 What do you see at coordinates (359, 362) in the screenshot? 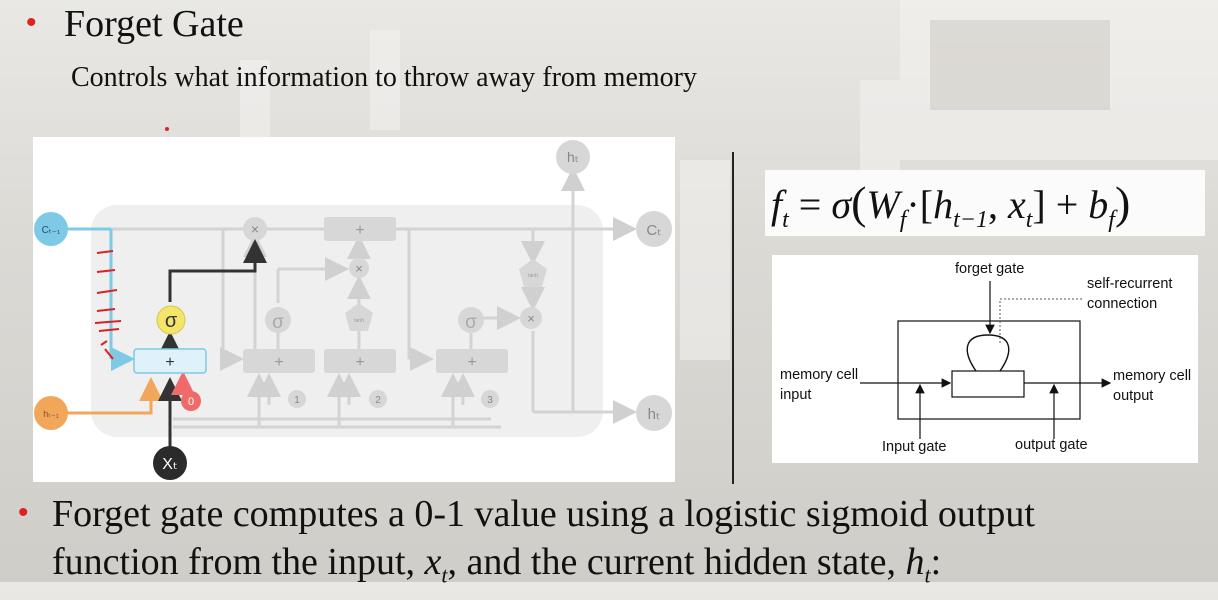
I see `candidate-sum-label: +` at bounding box center [359, 362].